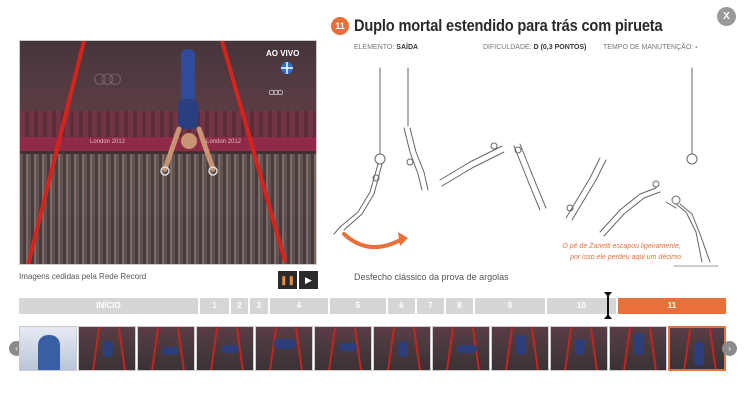 The image size is (746, 400). What do you see at coordinates (340, 26) in the screenshot?
I see `move-number-badge: 11` at bounding box center [340, 26].